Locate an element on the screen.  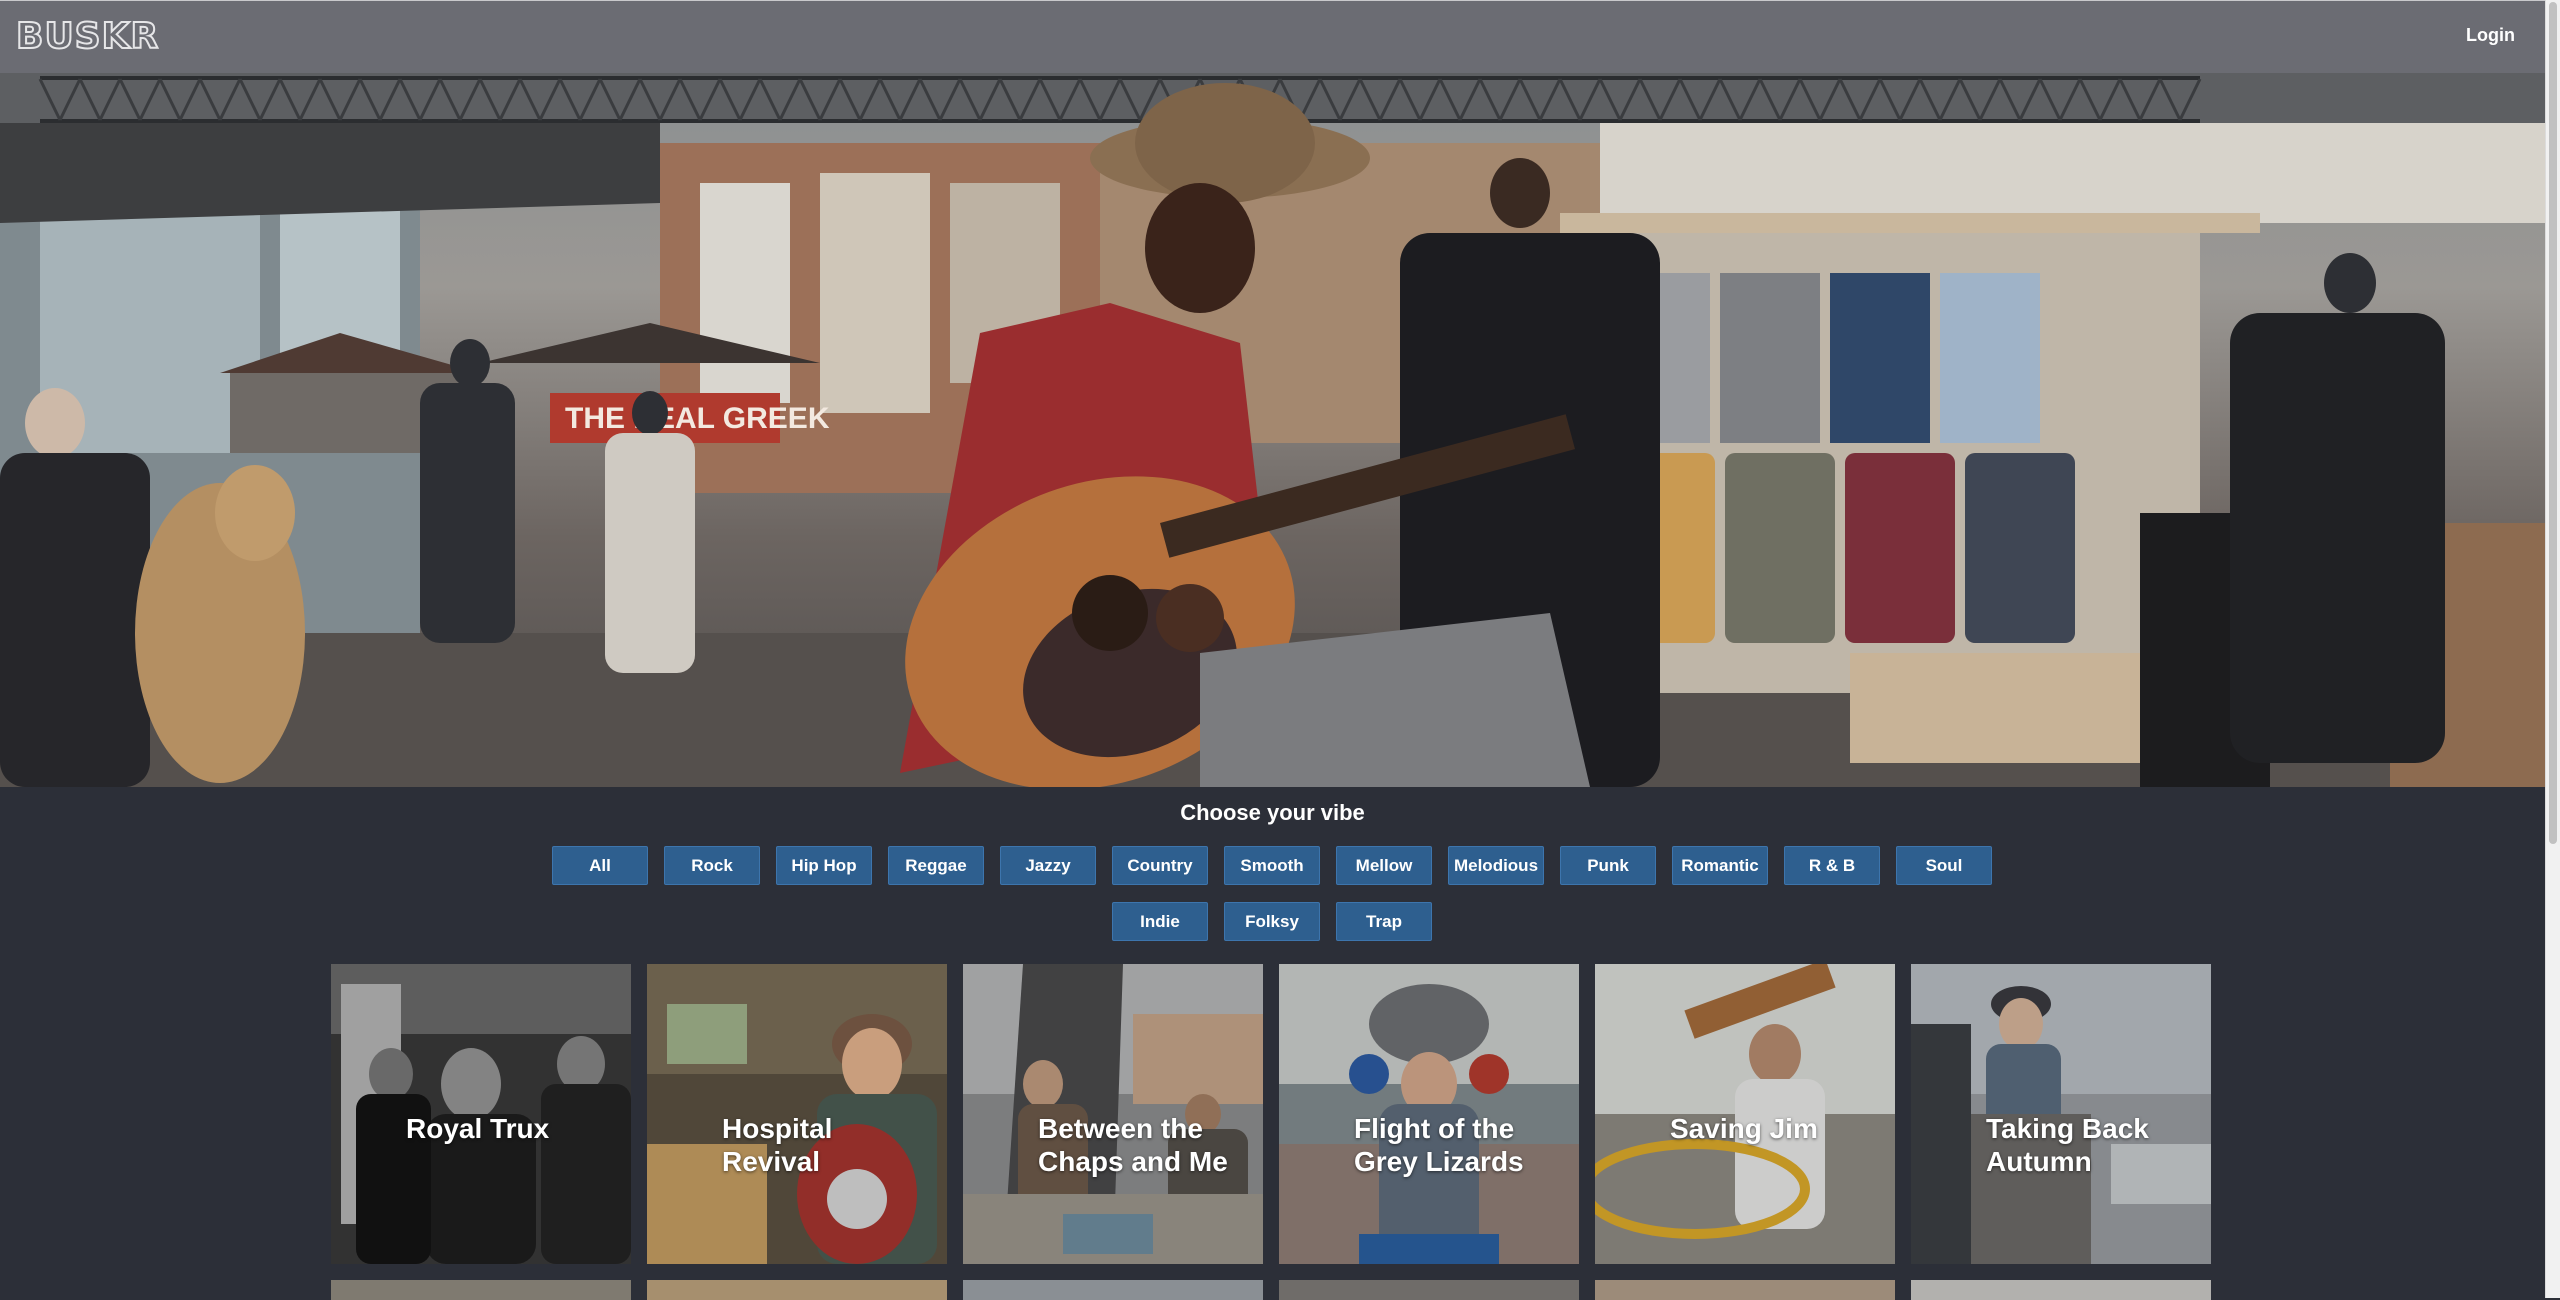
genre-button-mellow: Mellow is located at coordinates (1384, 865).